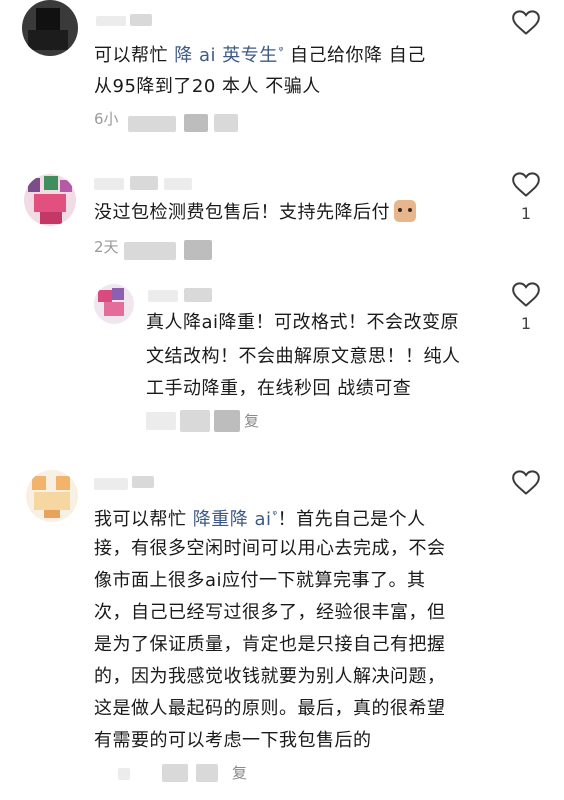 This screenshot has height=800, width=564. I want to click on comment-text-part: 自己给你降 自己, so click(354, 55).